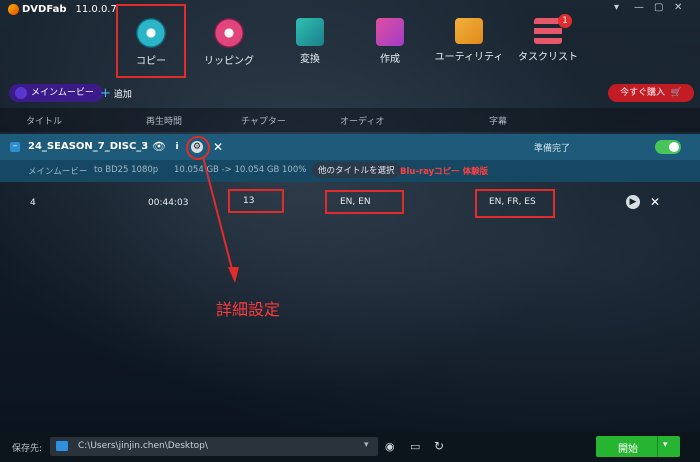 The image size is (700, 462). Describe the element at coordinates (469, 31) in the screenshot. I see `utility-toolbox-icon` at that location.